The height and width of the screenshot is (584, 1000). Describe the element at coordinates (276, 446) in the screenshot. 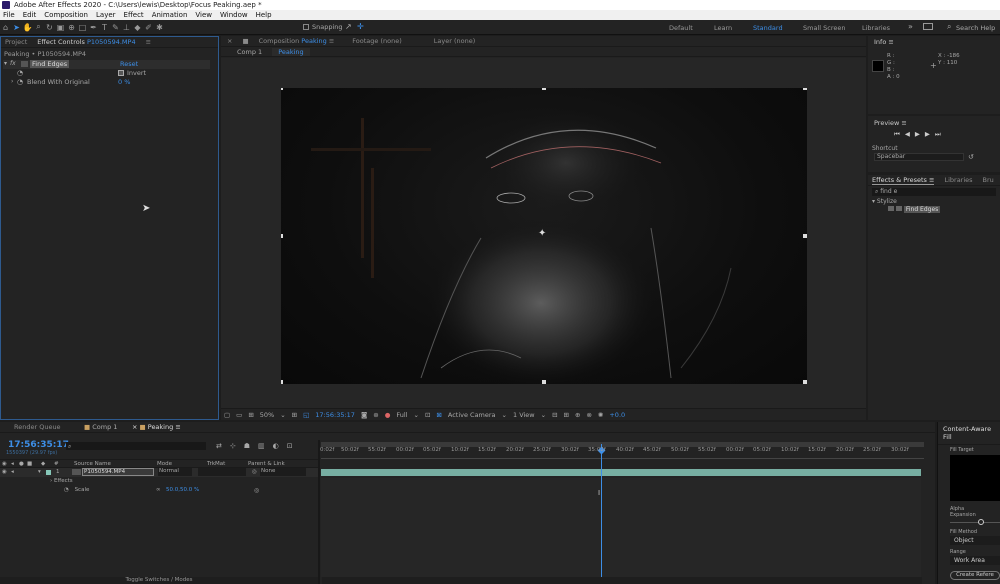

I see `motion-blur-icon: ◐` at that location.